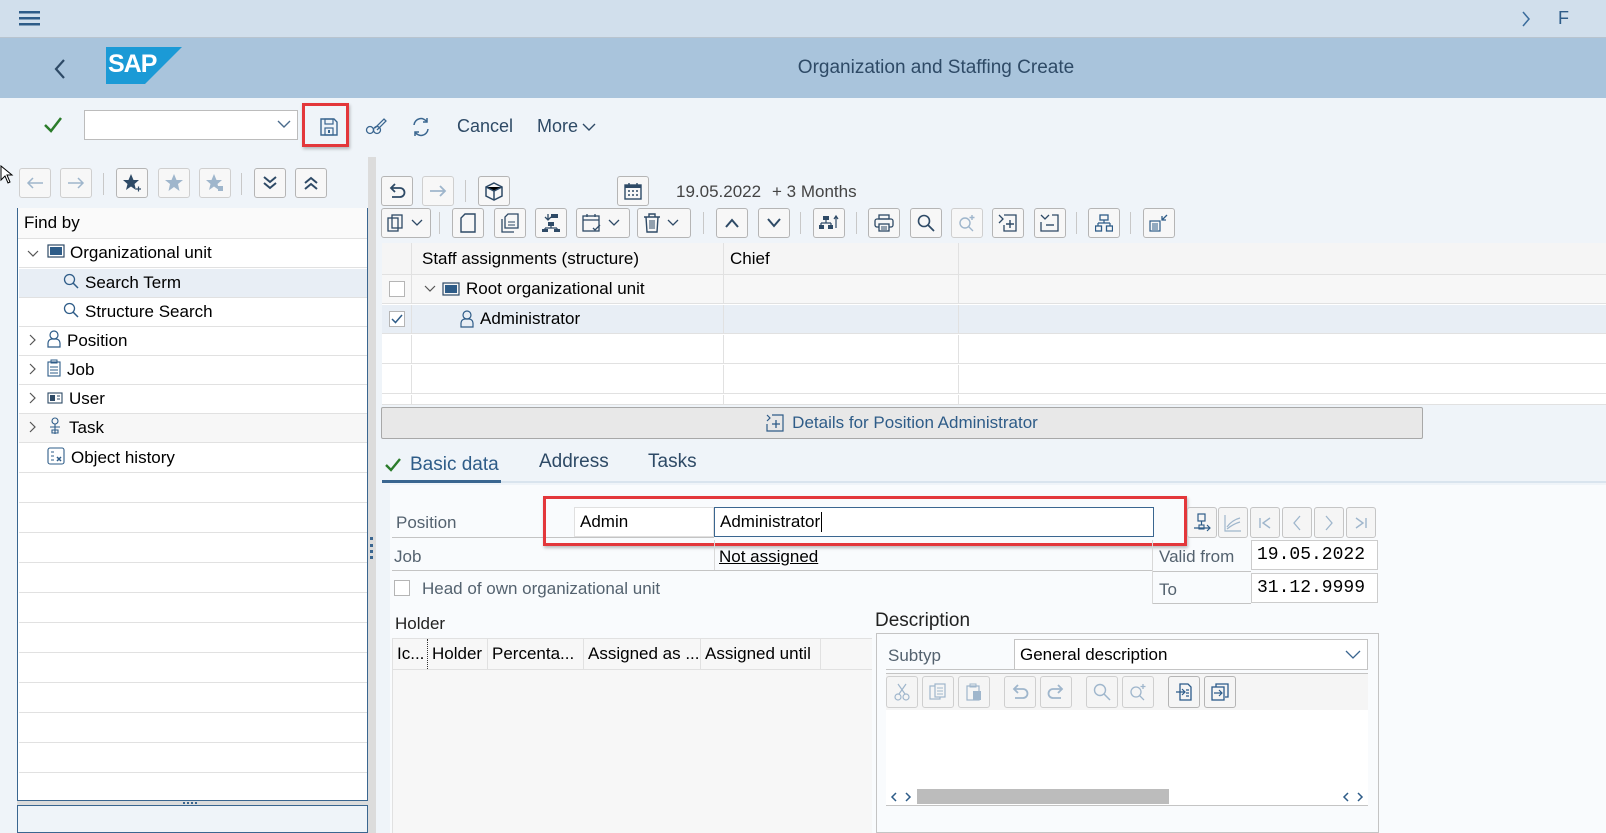 The image size is (1606, 833). I want to click on empty-cell, so click(841, 349).